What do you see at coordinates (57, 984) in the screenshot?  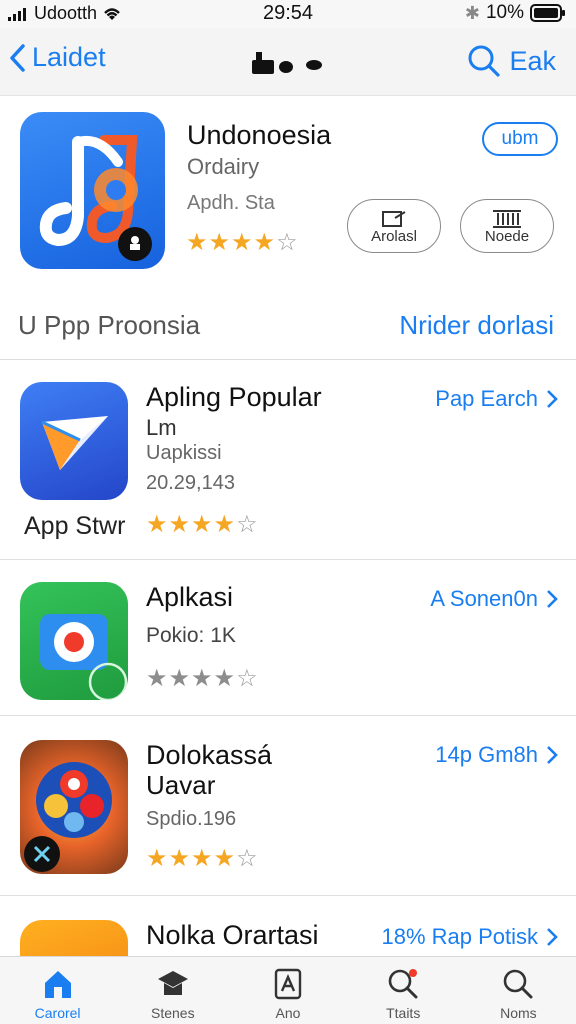 I see `home-icon` at bounding box center [57, 984].